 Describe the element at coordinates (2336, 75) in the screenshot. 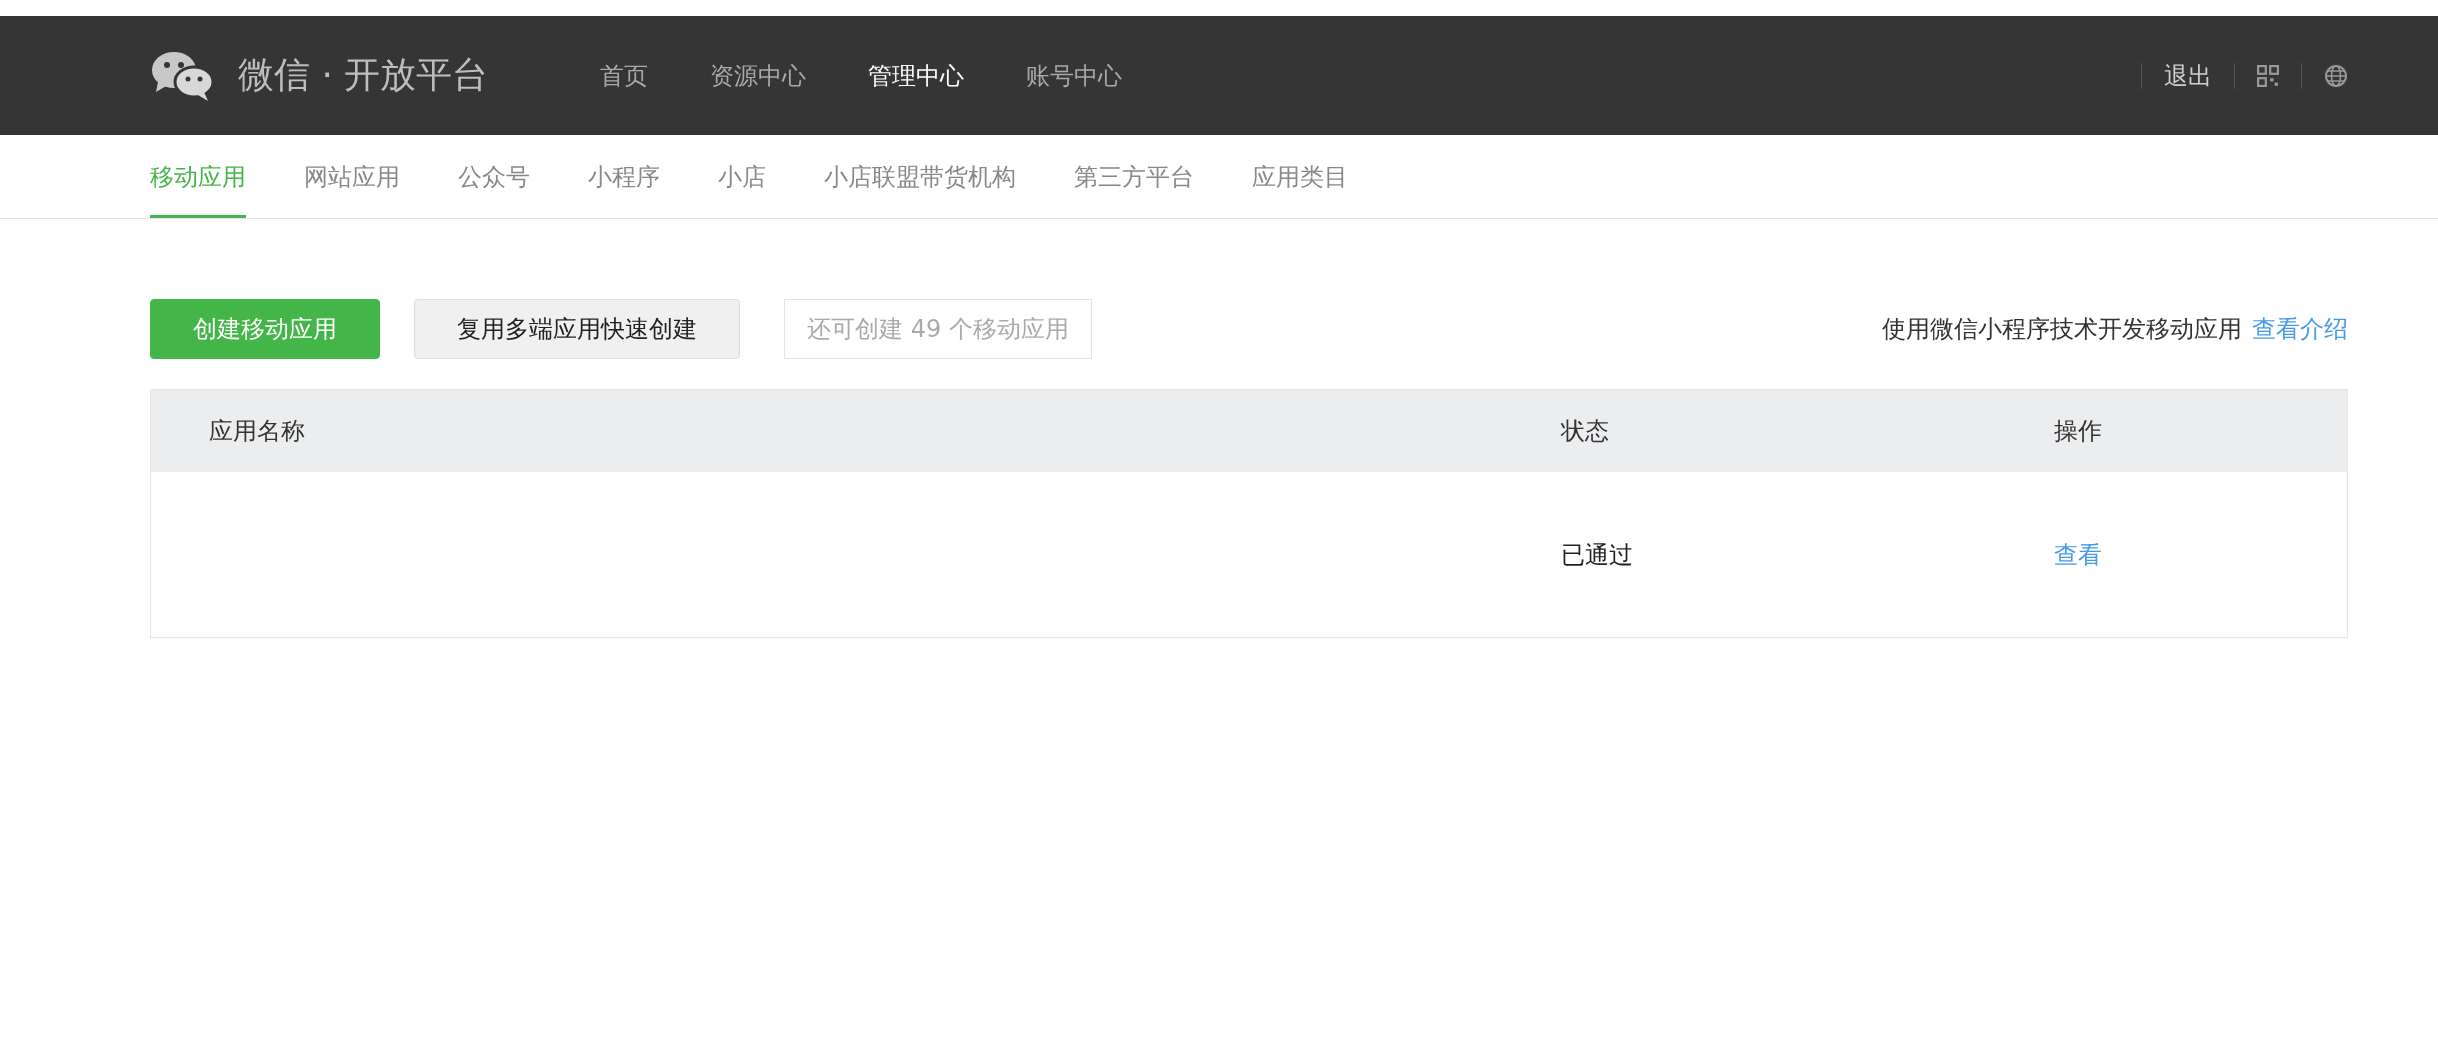

I see `globe-icon` at that location.